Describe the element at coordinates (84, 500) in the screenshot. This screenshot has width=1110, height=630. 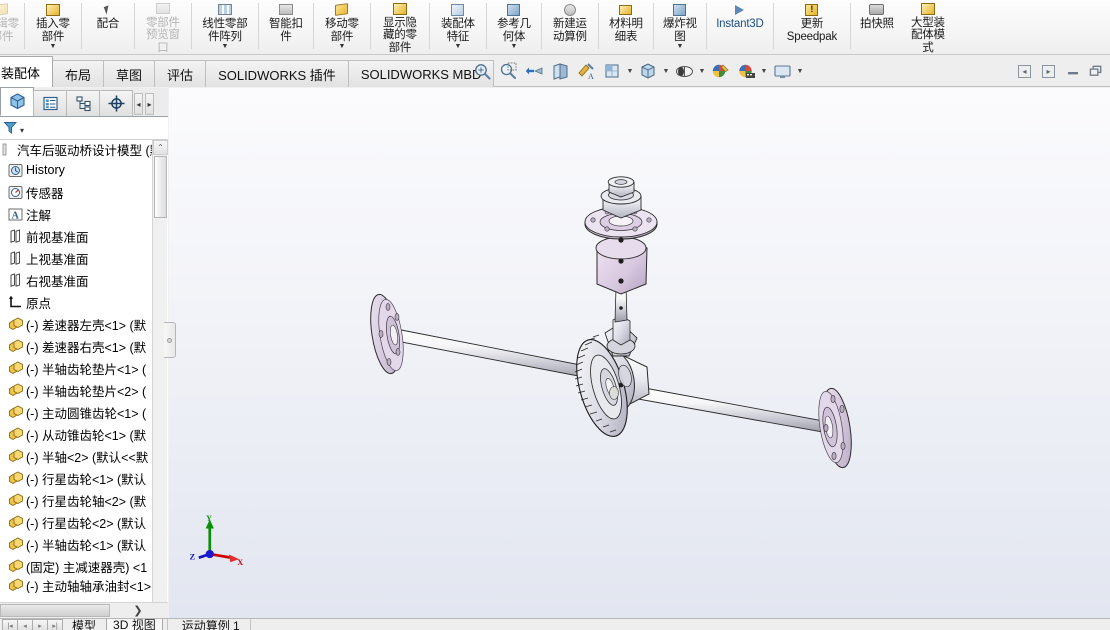
I see `tree-item-component-8: (-) 行星齿轮轴<2> (默` at that location.